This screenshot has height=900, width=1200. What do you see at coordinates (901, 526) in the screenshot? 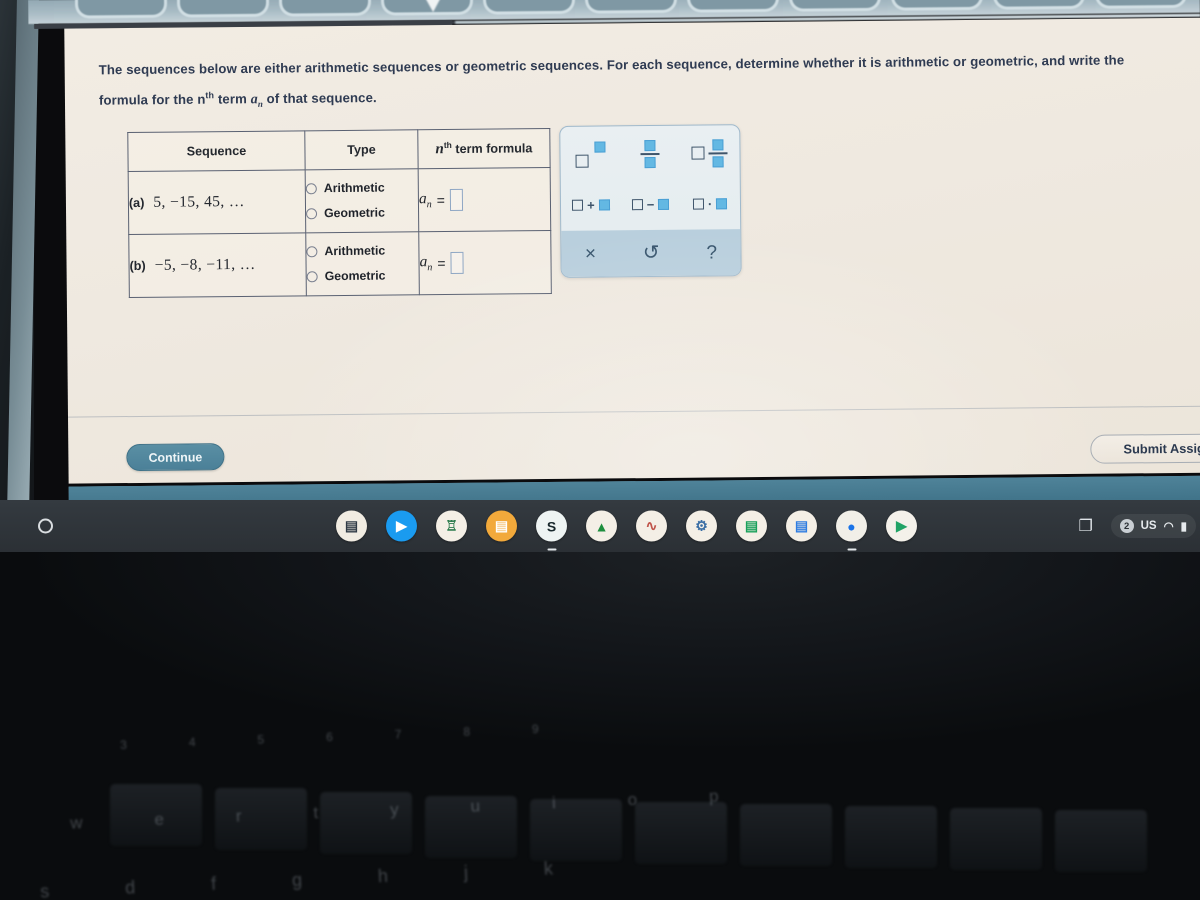
I see `play-store-app-icon: ▶` at bounding box center [901, 526].